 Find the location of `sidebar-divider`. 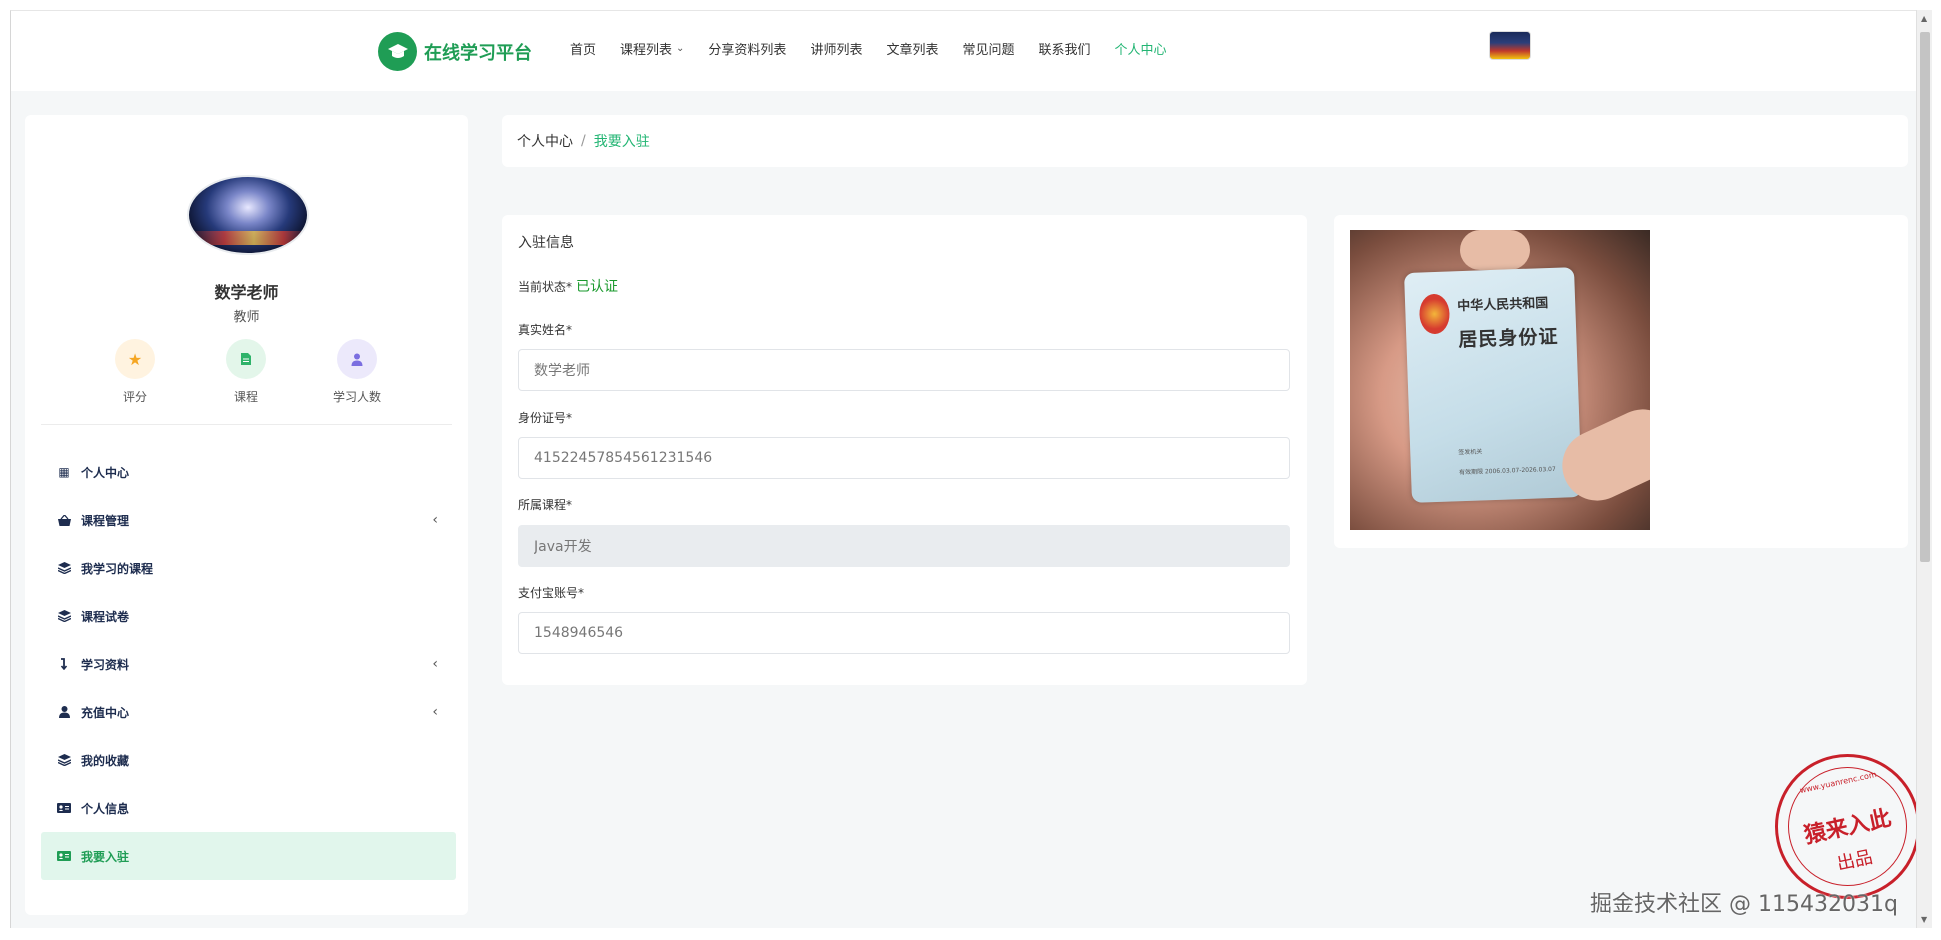

sidebar-divider is located at coordinates (246, 424).